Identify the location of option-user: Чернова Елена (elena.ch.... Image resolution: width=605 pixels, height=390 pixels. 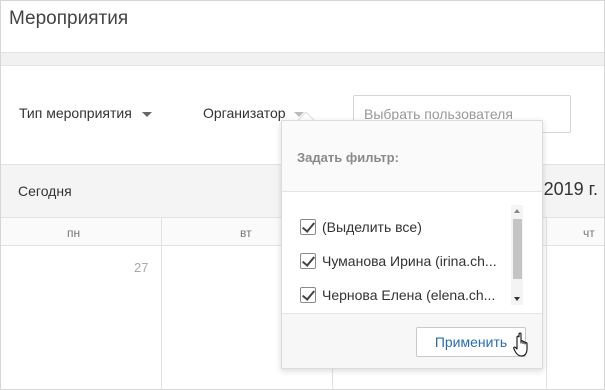
(397, 295).